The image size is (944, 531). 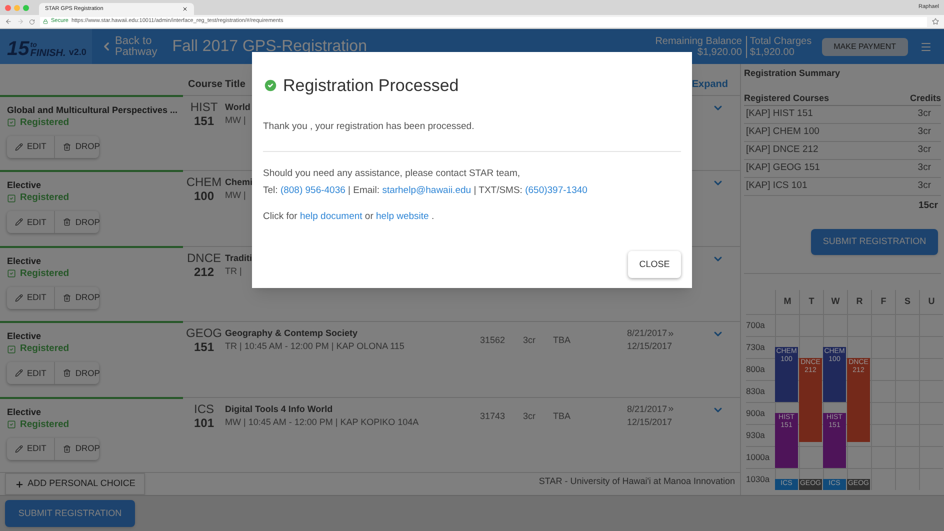 I want to click on contact-info: Tel: (808) 956-4036 | Email: starhelp@hawaii.edu | TXT/SMS: (650)397-1340, so click(x=425, y=191).